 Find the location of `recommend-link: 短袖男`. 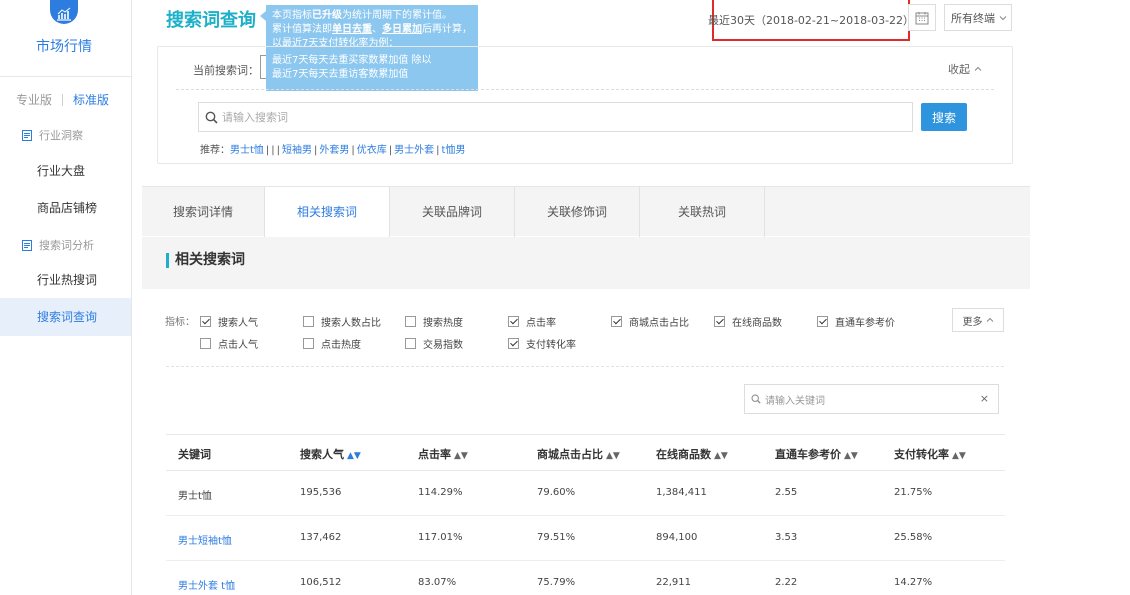

recommend-link: 短袖男 is located at coordinates (297, 150).